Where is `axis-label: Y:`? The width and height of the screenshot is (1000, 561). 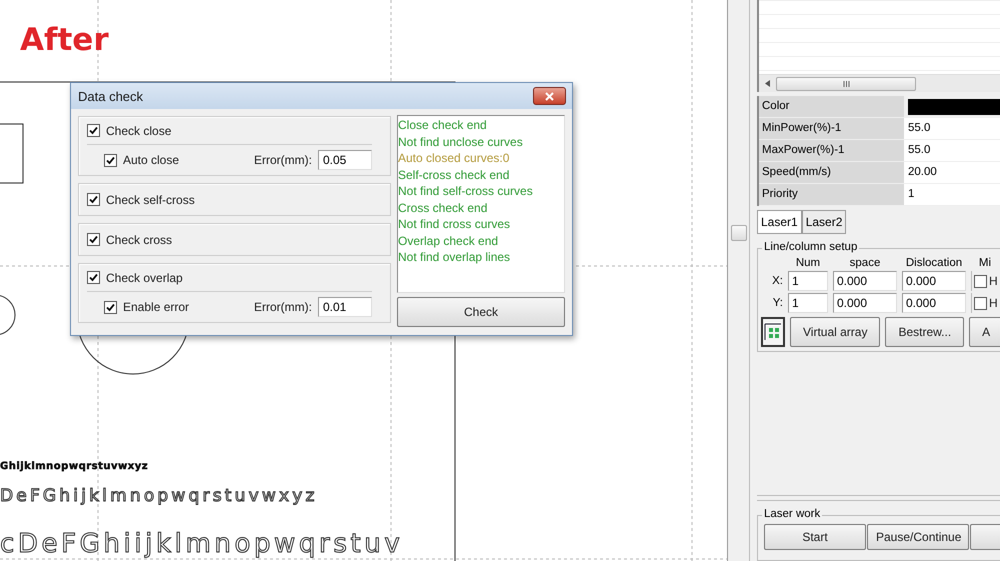
axis-label: Y: is located at coordinates (777, 303).